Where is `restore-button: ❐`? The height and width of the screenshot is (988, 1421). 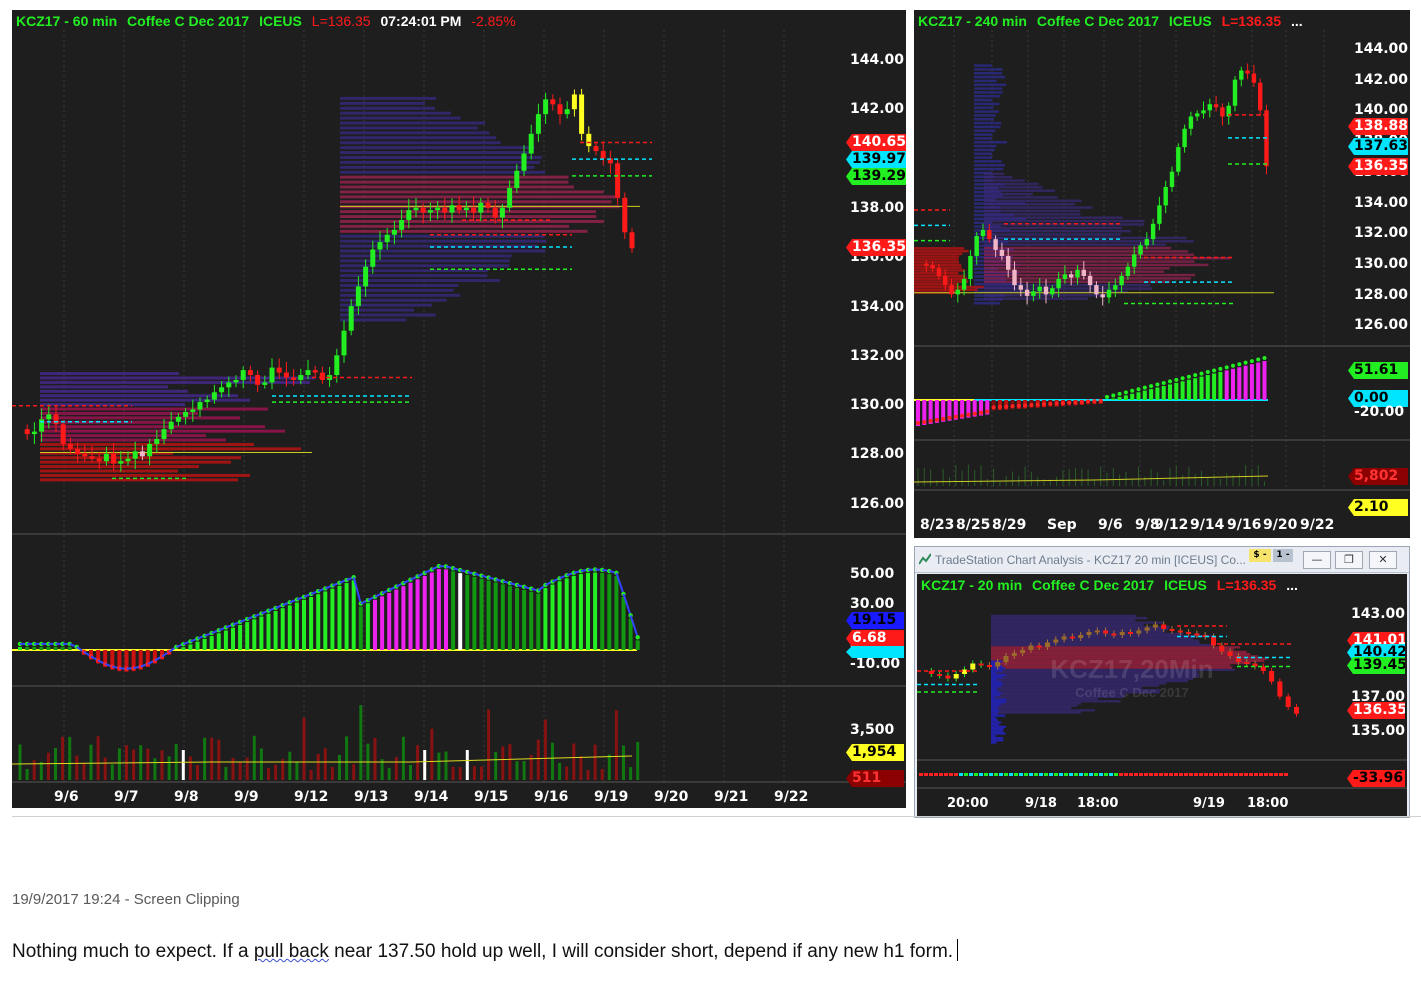 restore-button: ❐ is located at coordinates (1349, 560).